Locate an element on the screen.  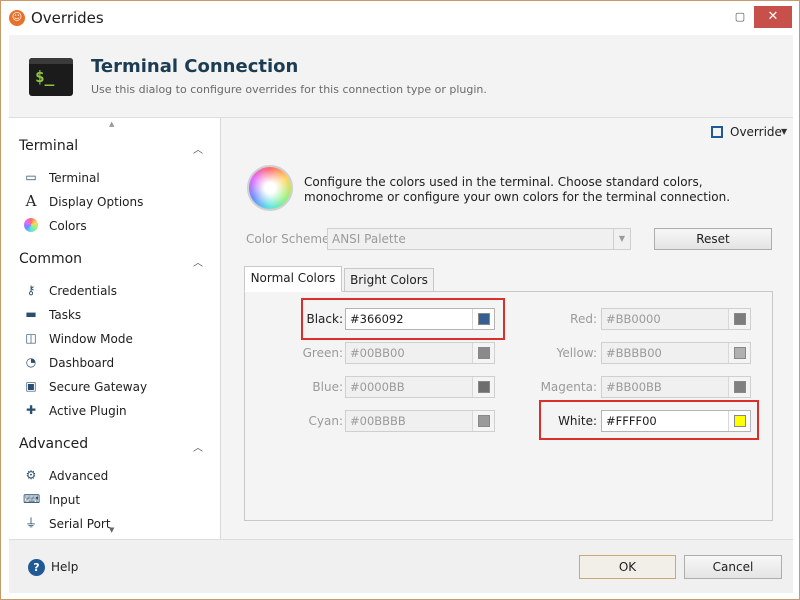
gateway-icon: ▣ is located at coordinates (31, 386).